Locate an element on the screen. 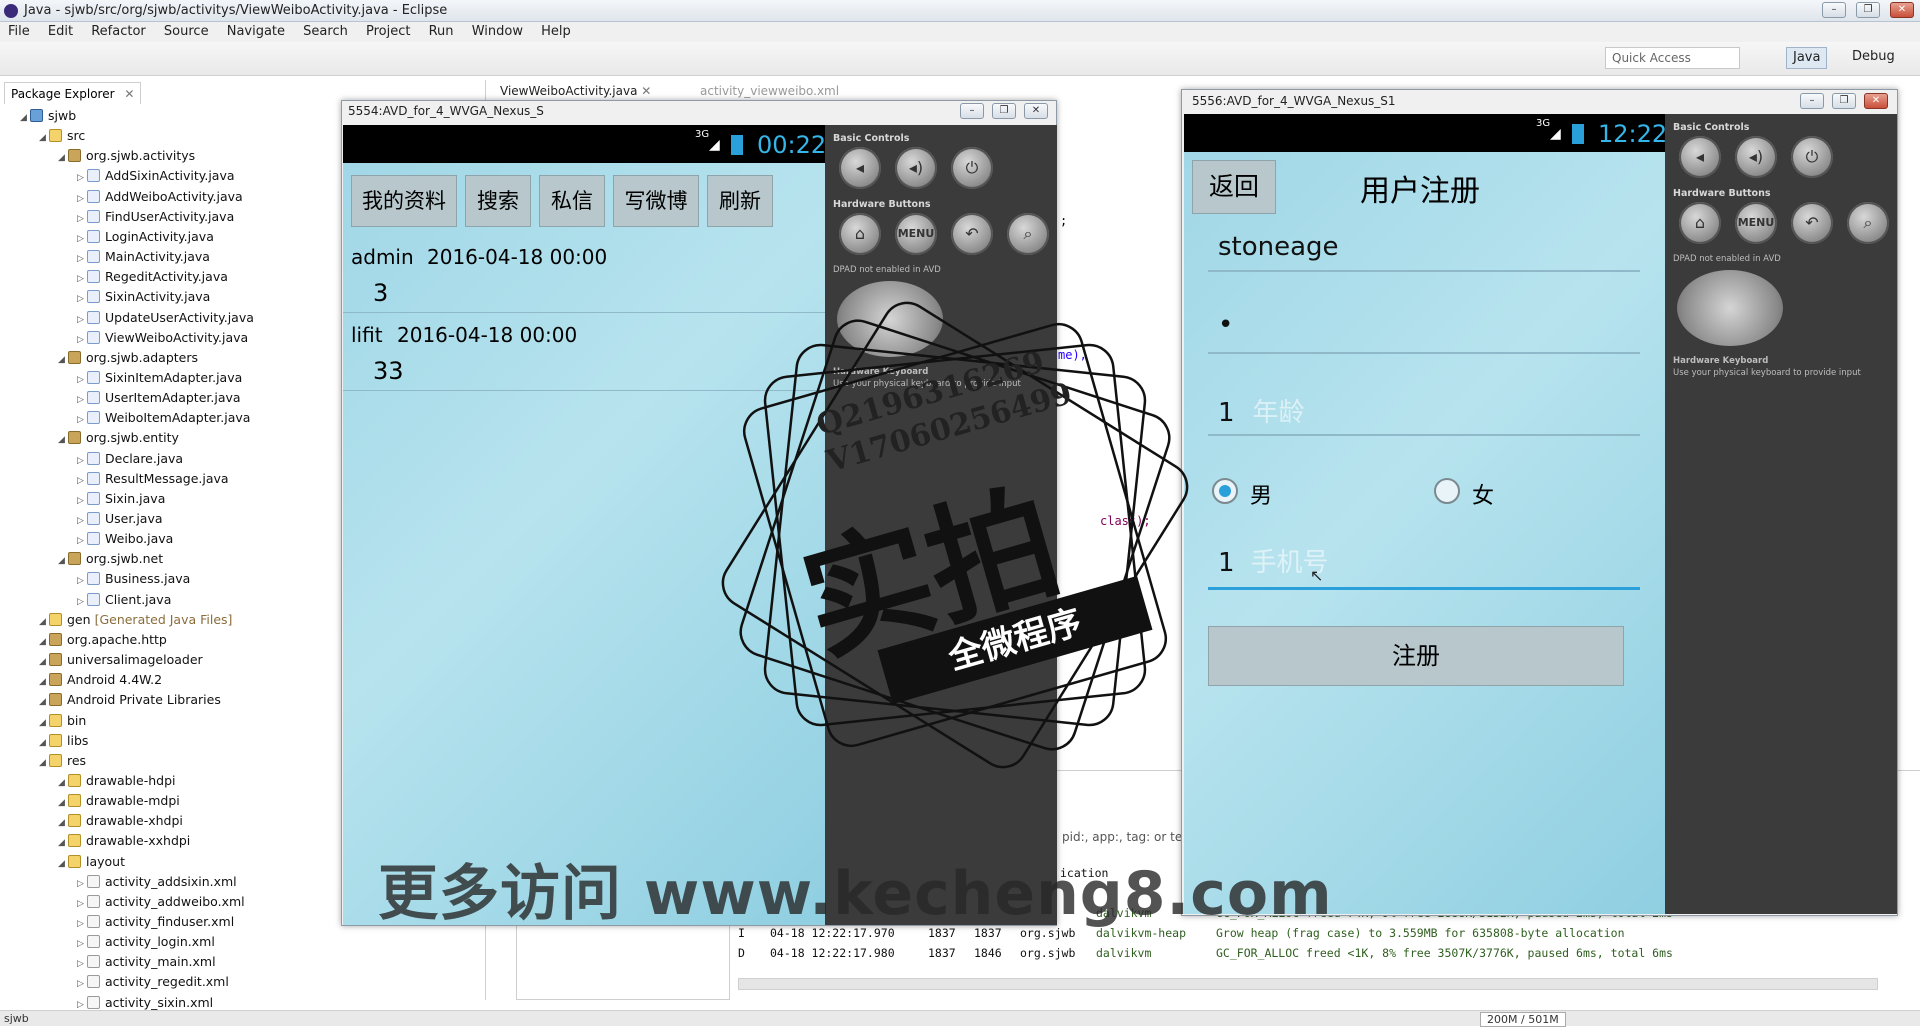  tree-item: ▷ RegeditActivity.java is located at coordinates (152, 278).